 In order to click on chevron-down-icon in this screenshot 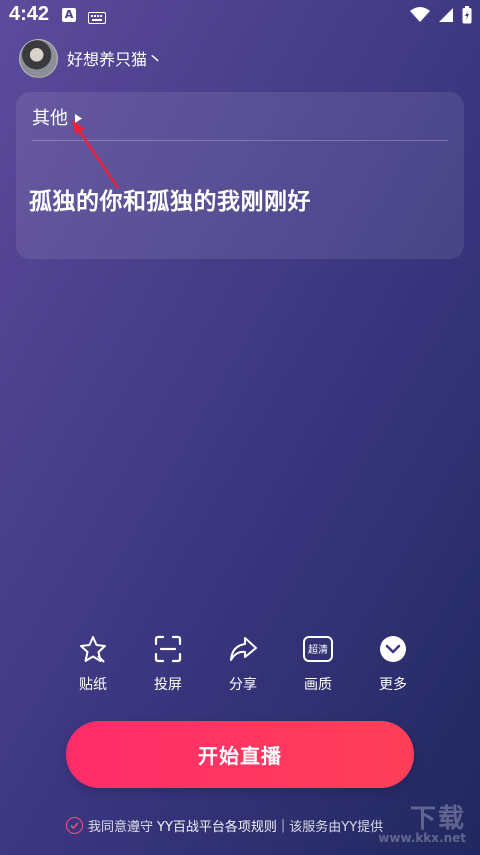, I will do `click(393, 649)`.